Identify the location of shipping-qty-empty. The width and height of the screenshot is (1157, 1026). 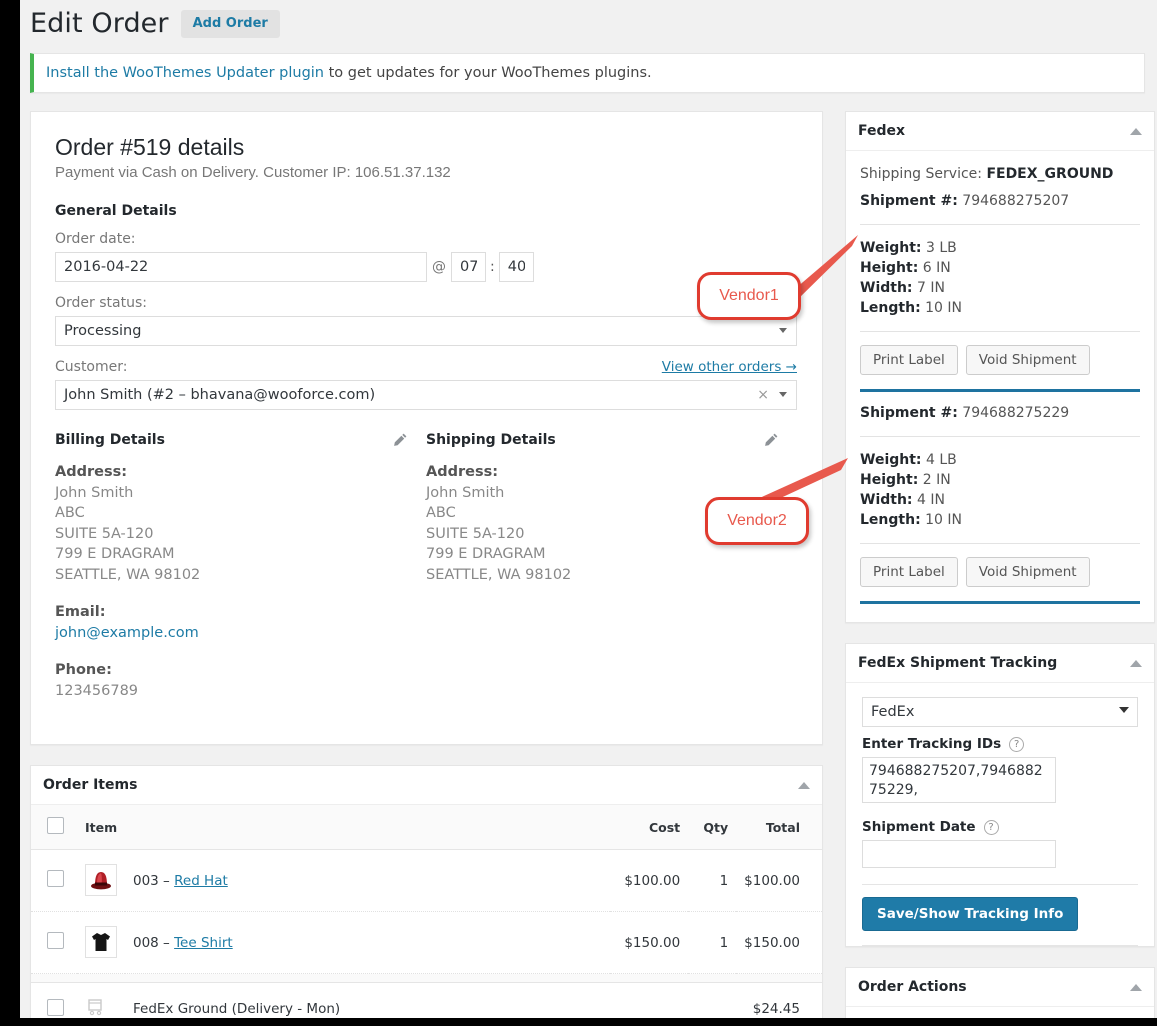
(712, 1000).